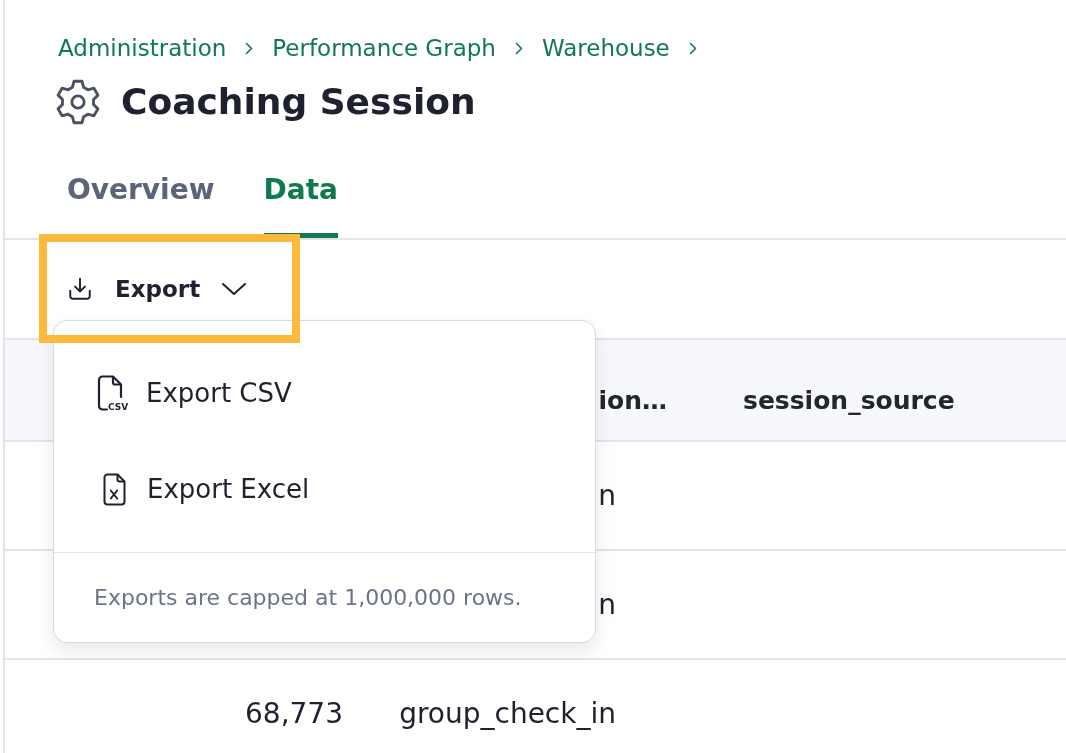 The width and height of the screenshot is (1066, 753). Describe the element at coordinates (298, 102) in the screenshot. I see `page-title: Coaching Session` at that location.